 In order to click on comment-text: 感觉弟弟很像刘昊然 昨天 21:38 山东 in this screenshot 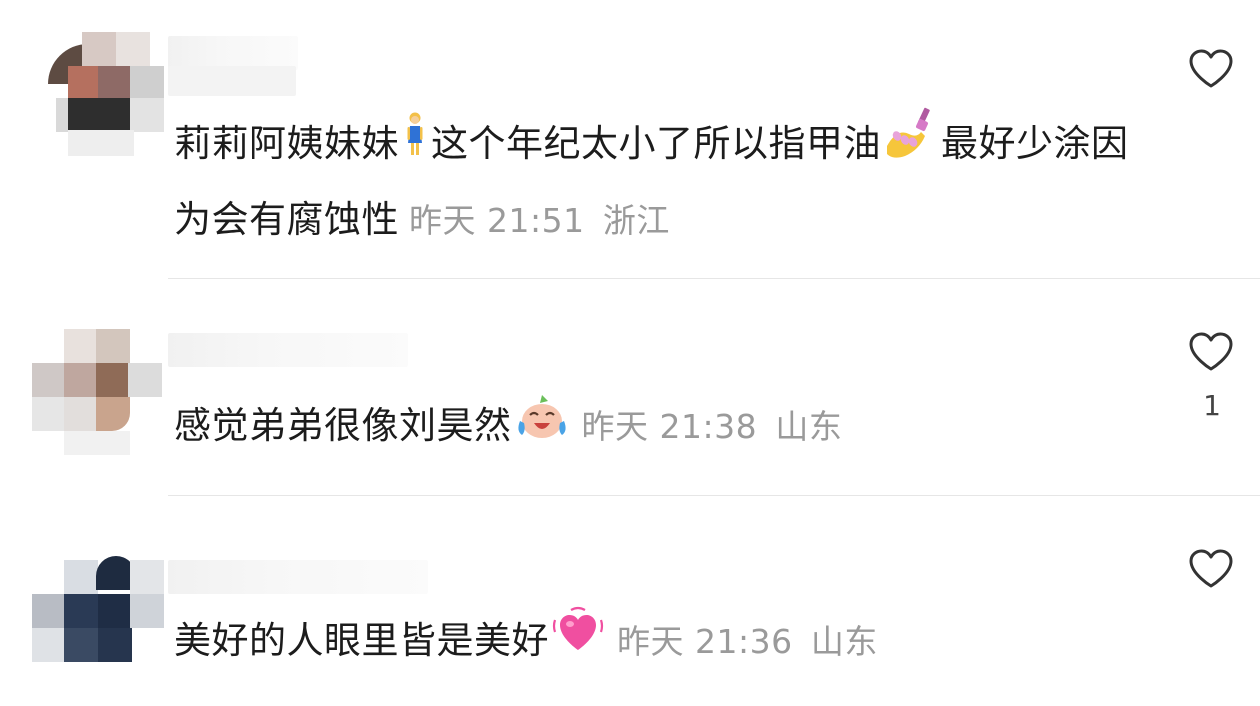, I will do `click(664, 427)`.